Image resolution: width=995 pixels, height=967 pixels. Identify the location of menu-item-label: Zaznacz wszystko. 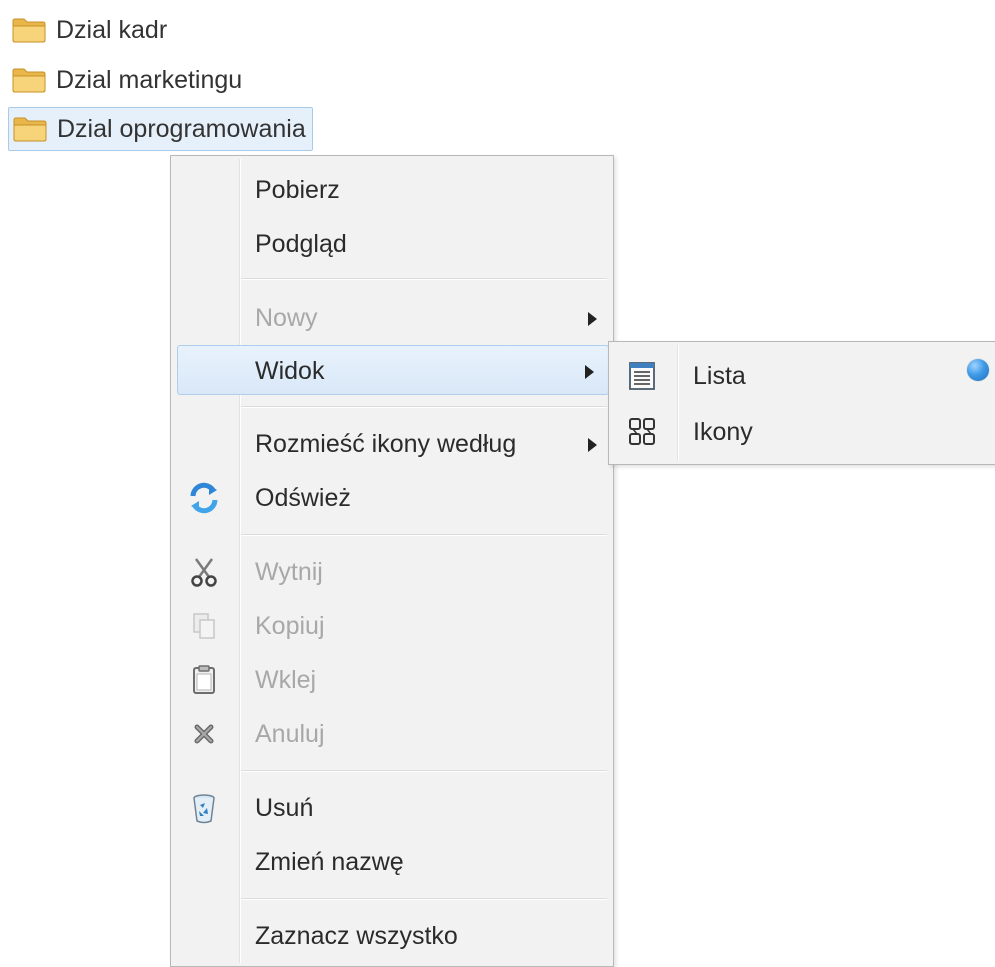
(356, 936).